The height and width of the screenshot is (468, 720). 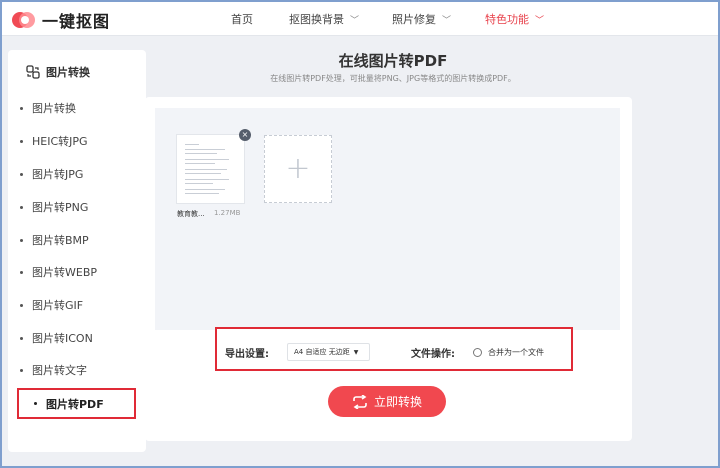 What do you see at coordinates (393, 78) in the screenshot?
I see `page-subtitle: 在线图片转PDF处理，可批量将PNG、JPG等格式的图片转换成PDF。` at bounding box center [393, 78].